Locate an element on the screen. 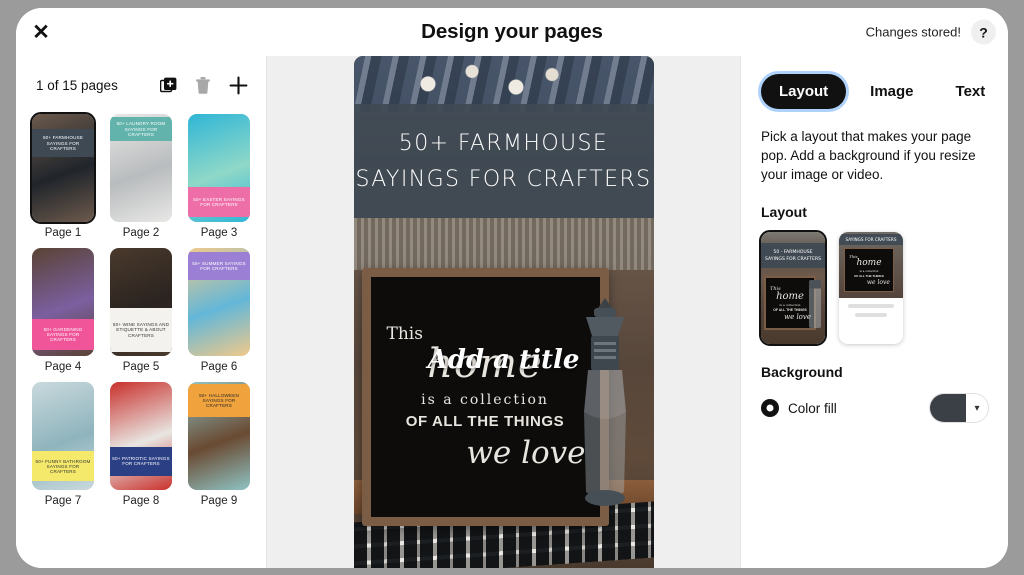  sign-line-3: is a collection is located at coordinates (485, 399).